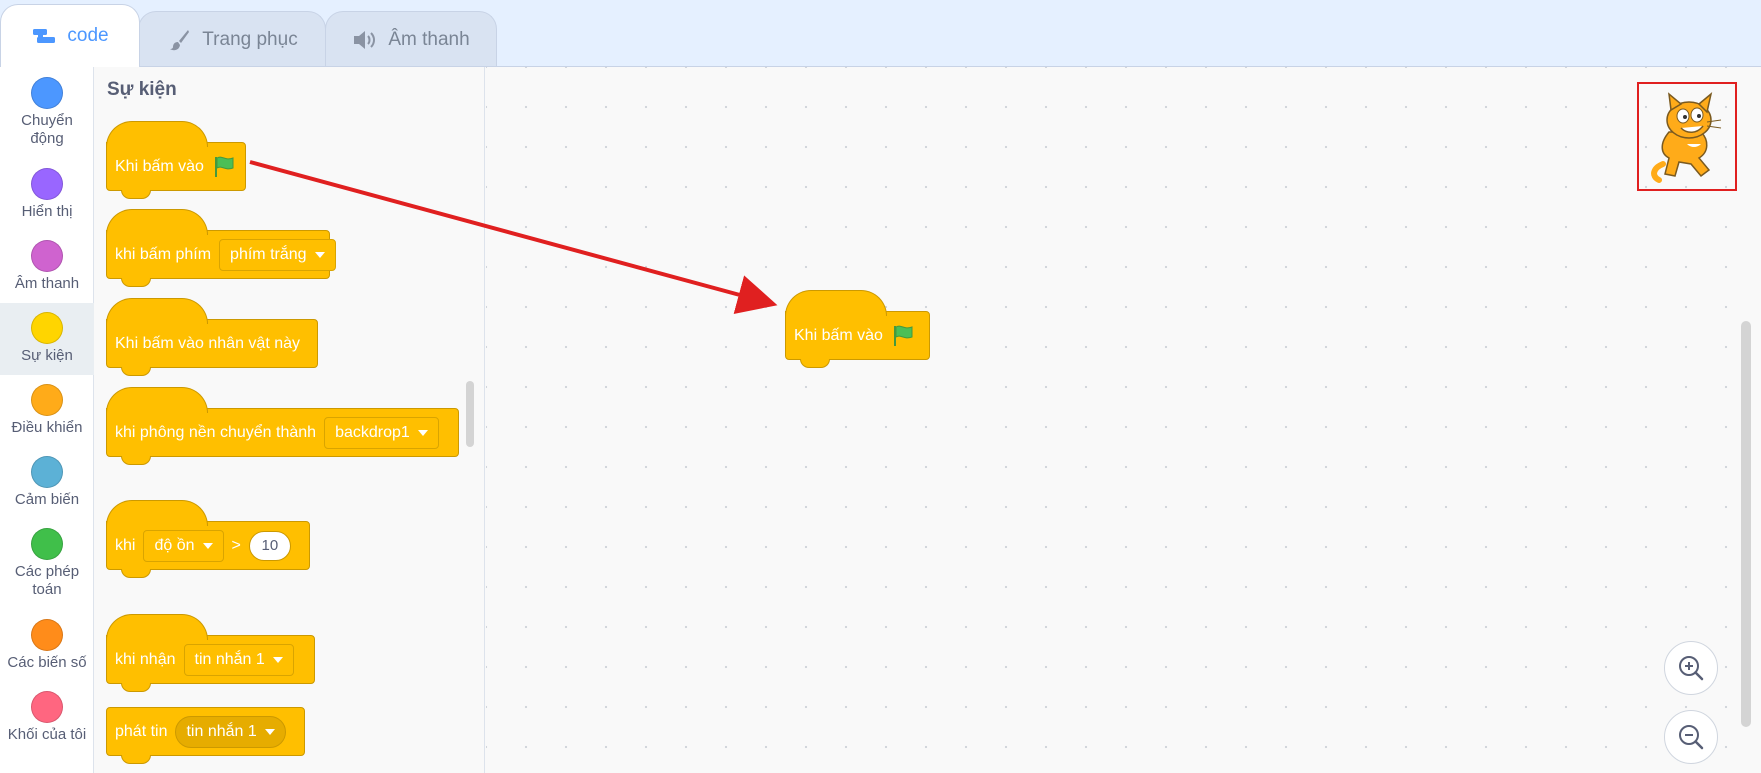 Image resolution: width=1761 pixels, height=773 pixels. Describe the element at coordinates (47, 93) in the screenshot. I see `motion-color-dot` at that location.